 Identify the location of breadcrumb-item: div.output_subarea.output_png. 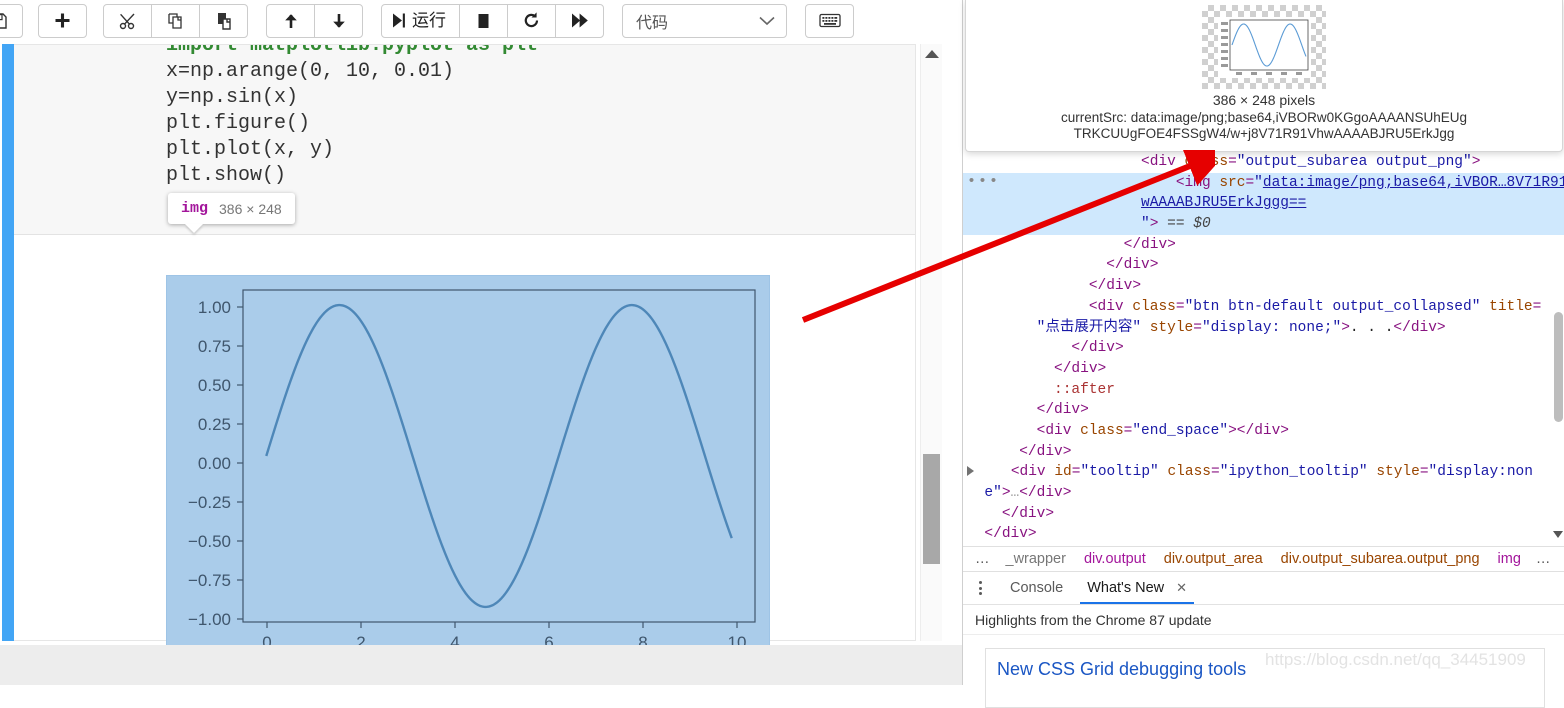
(1380, 559).